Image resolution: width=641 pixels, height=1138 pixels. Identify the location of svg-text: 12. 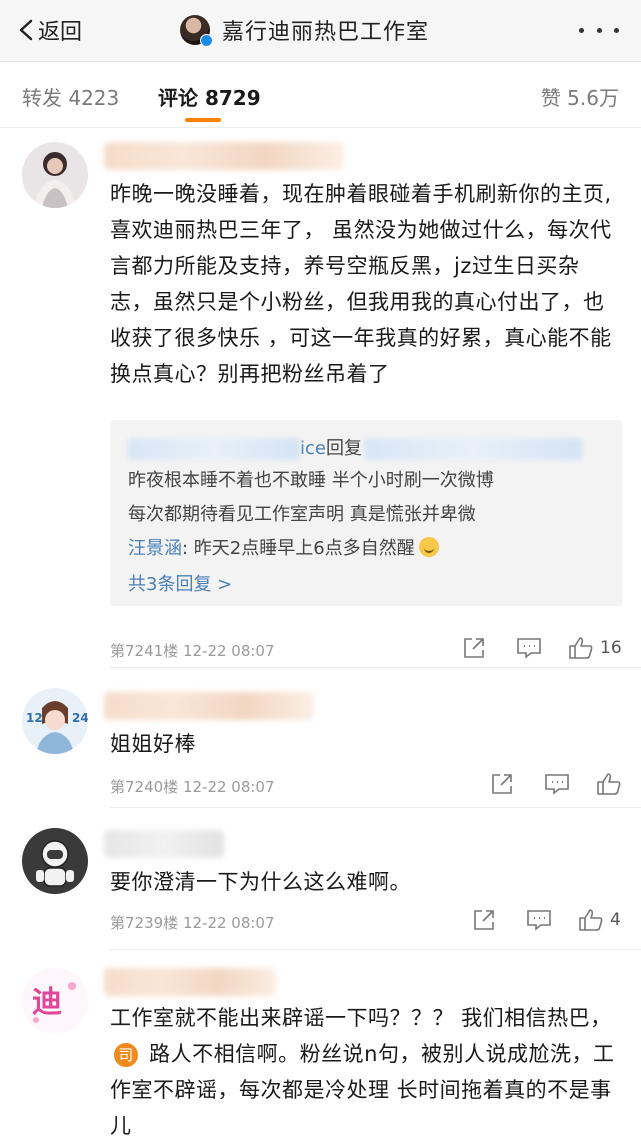
(34, 718).